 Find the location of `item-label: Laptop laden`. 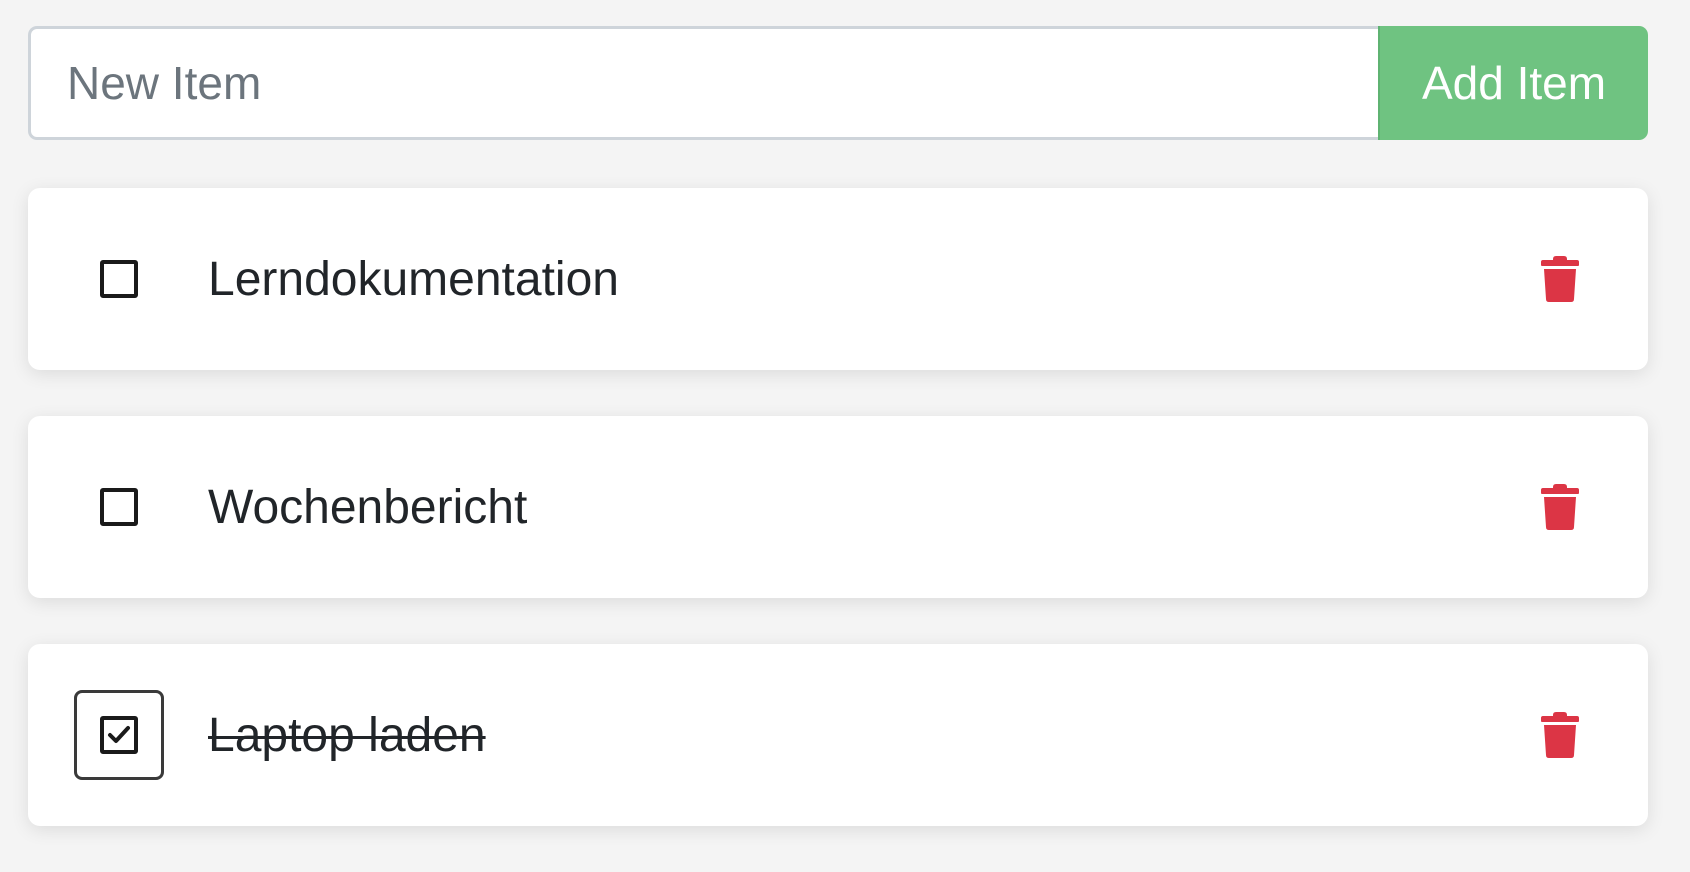

item-label: Laptop laden is located at coordinates (347, 735).